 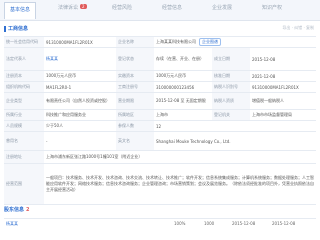 I want to click on field-label: 企业名称, so click(x=135, y=42).